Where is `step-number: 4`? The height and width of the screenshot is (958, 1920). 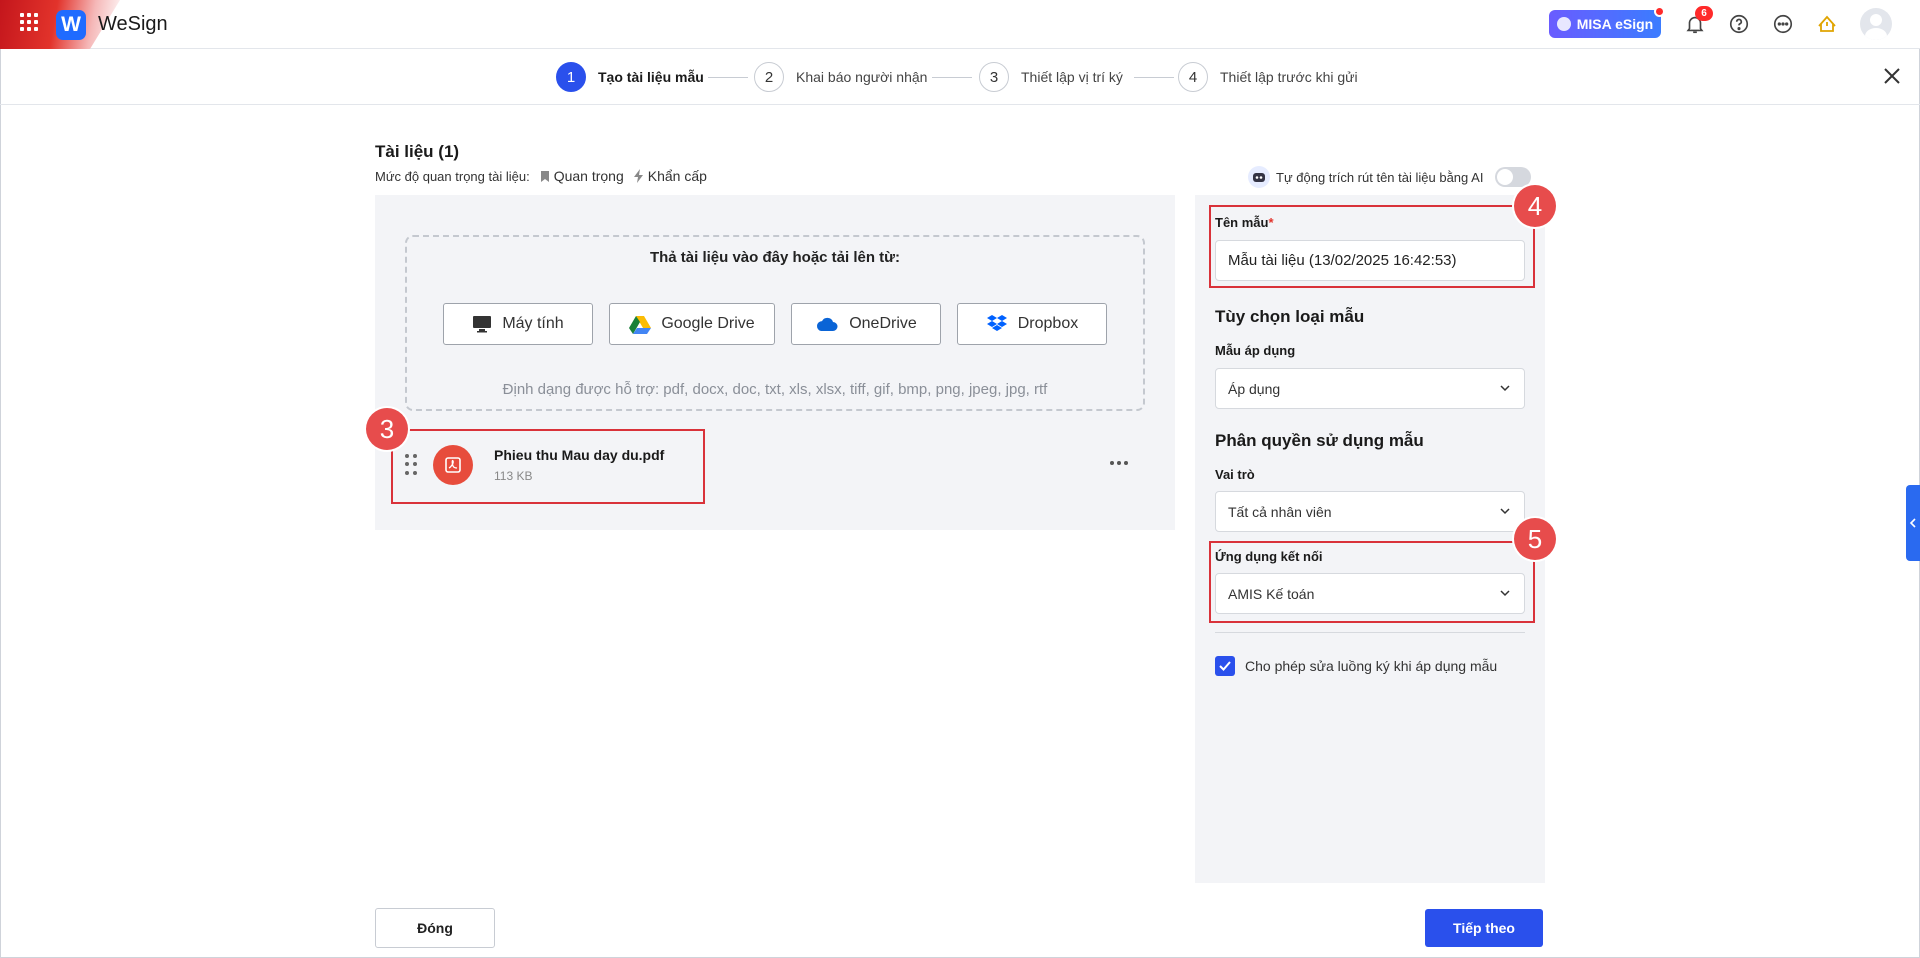
step-number: 4 is located at coordinates (1193, 77).